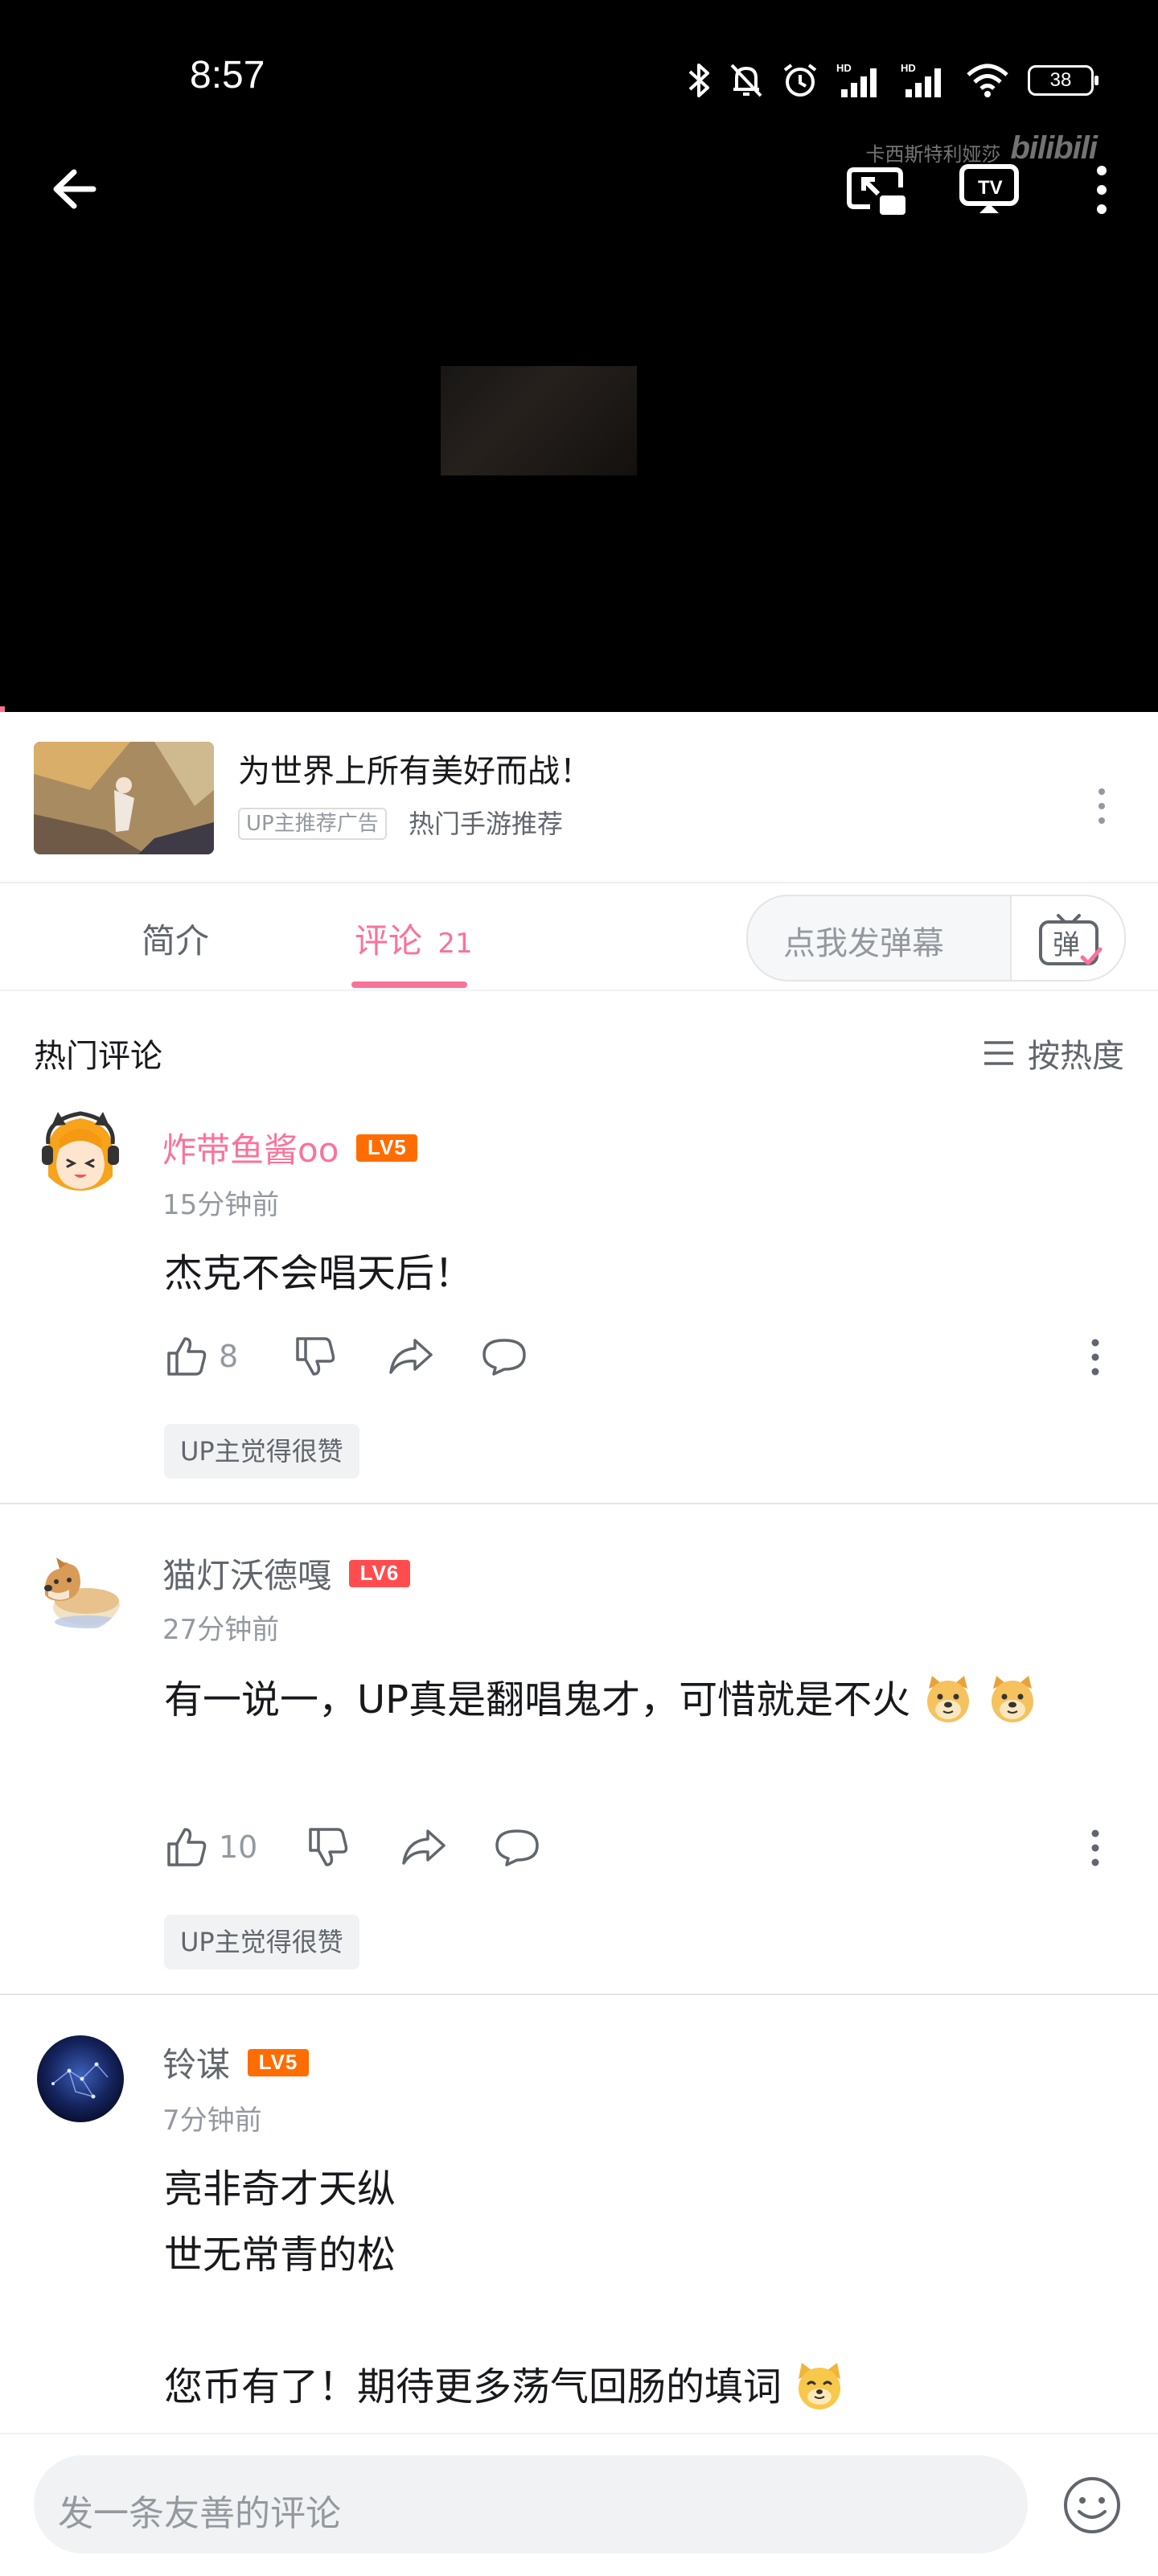 The width and height of the screenshot is (1158, 2576). I want to click on comment-text: 亮非奇才天纵 世无常青的松 您币有了！期待更多荡气回肠的填词, so click(622, 2288).